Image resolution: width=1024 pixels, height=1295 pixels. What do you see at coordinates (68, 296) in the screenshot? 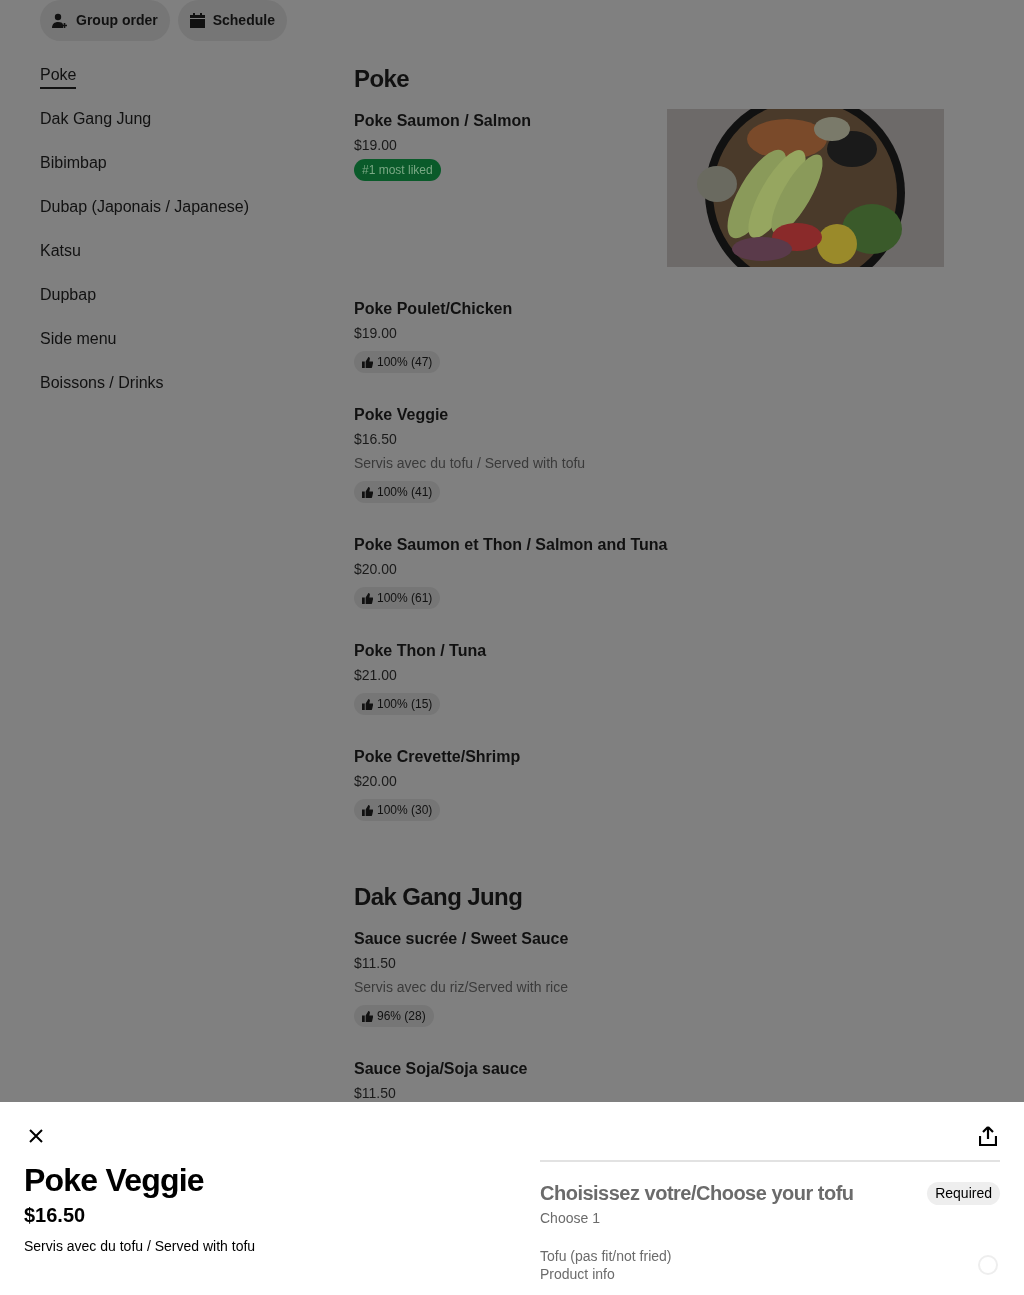
I see `category-link: Dupbap` at bounding box center [68, 296].